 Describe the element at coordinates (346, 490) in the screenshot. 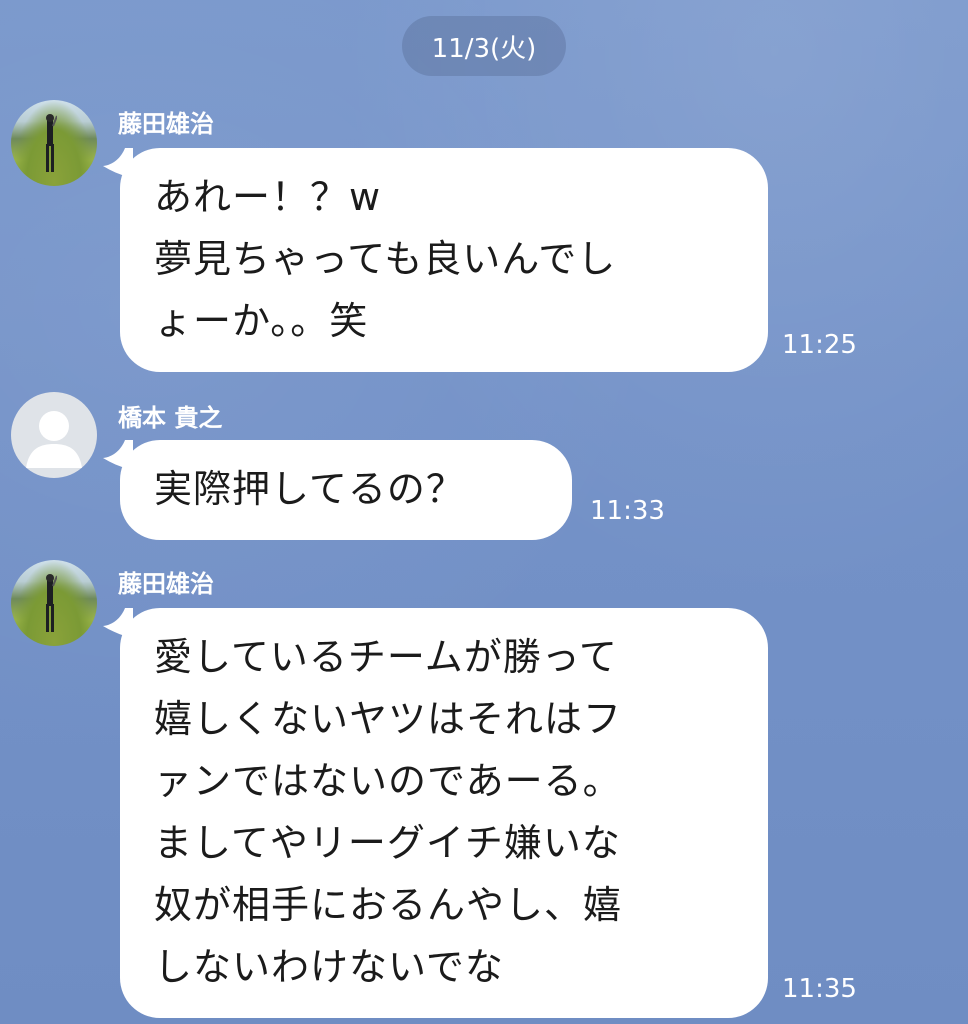

I see `message-bubble: 実際押してるの？` at that location.